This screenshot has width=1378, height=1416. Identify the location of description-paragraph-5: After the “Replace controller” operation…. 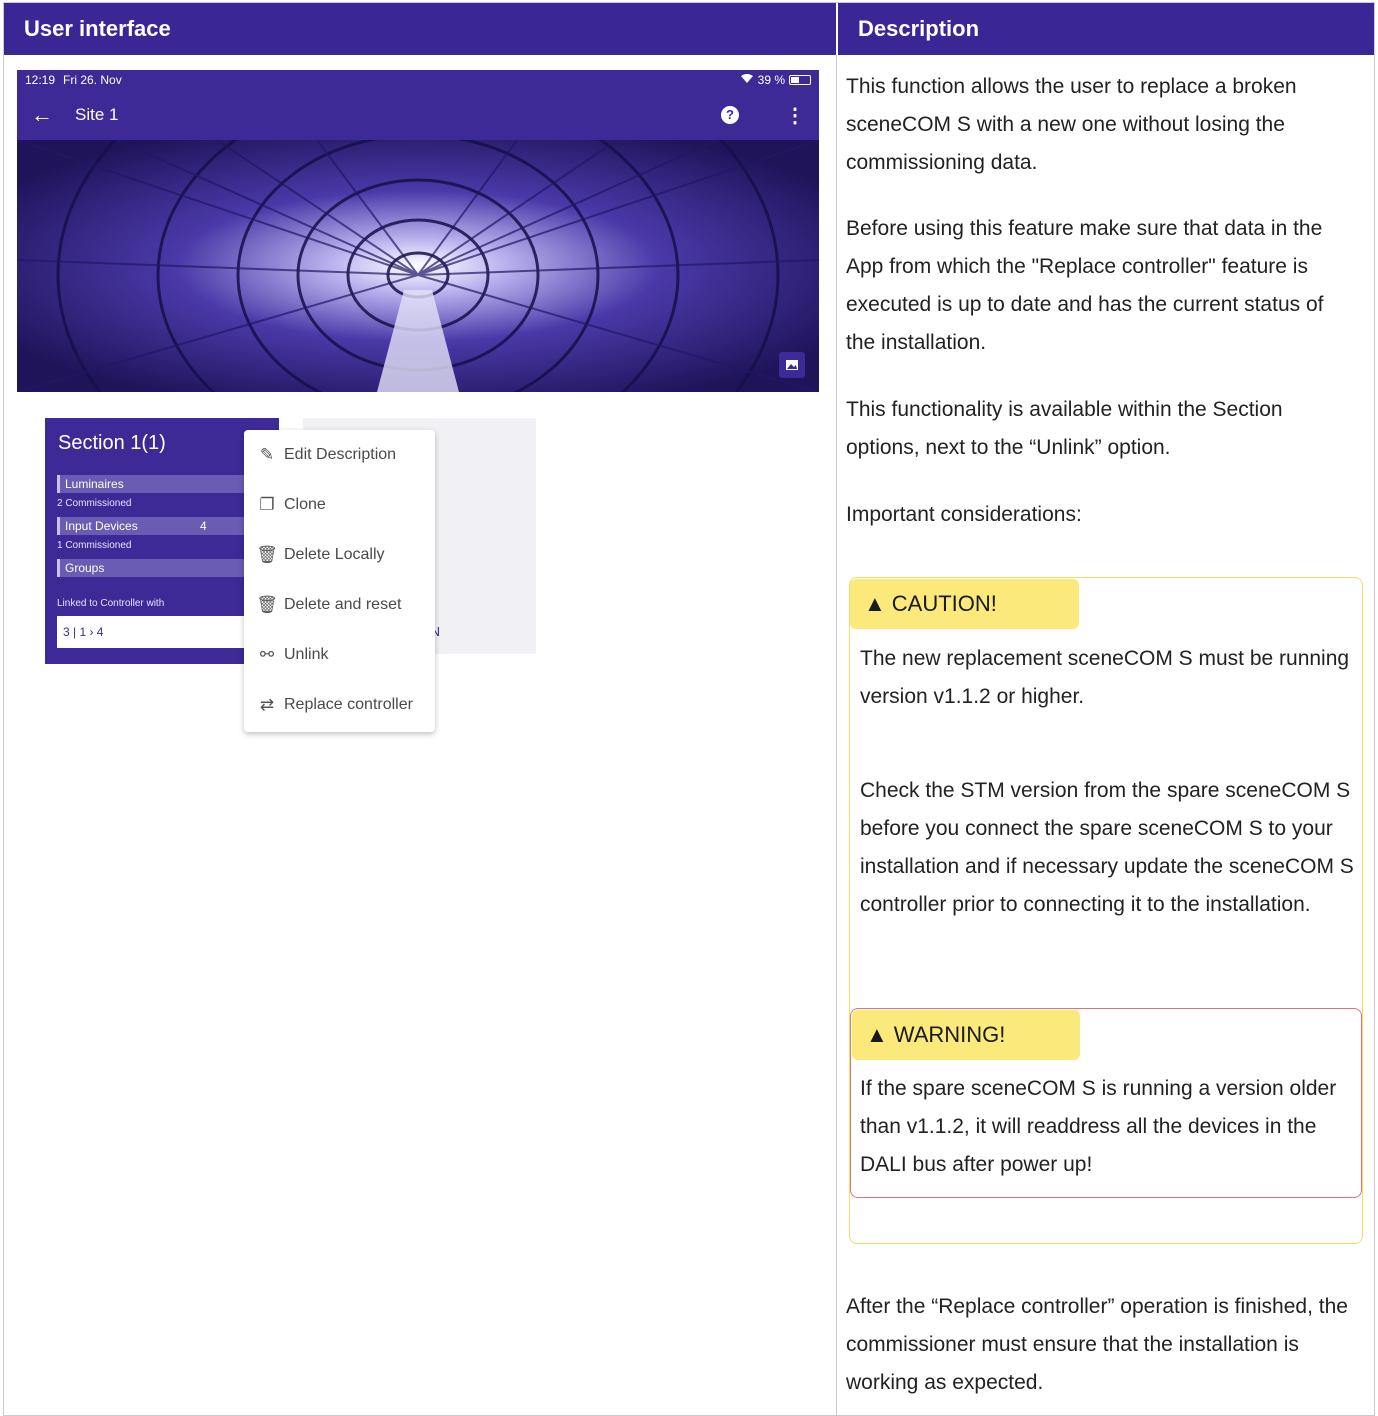
(1097, 1344).